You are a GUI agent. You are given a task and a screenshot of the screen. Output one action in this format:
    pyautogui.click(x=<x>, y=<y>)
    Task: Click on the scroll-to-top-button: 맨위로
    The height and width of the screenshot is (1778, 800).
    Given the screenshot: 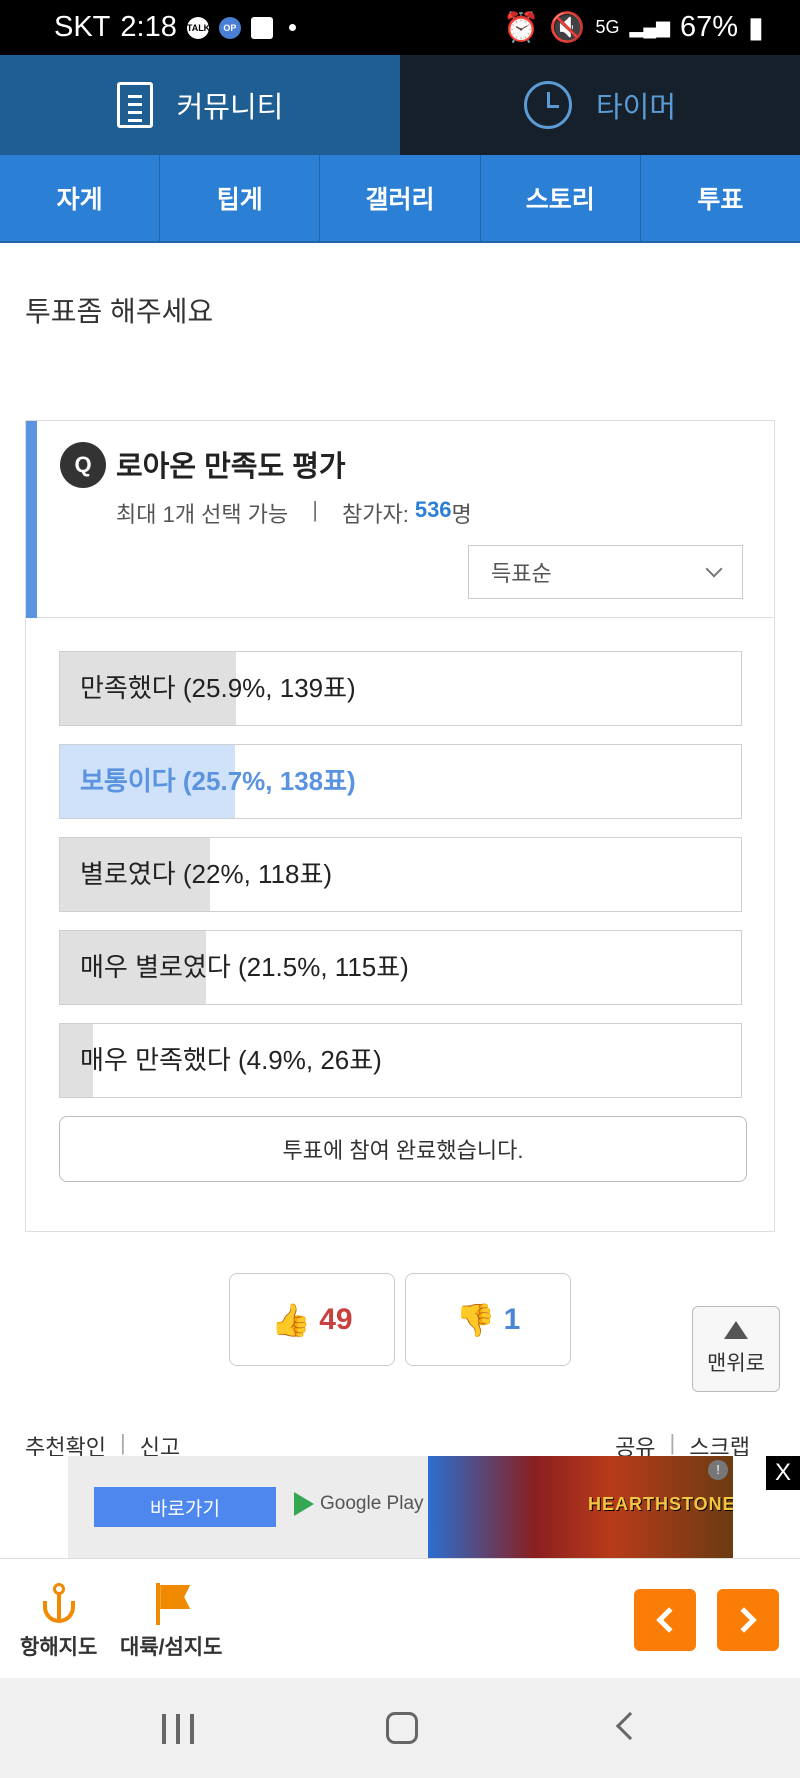 What is the action you would take?
    pyautogui.click(x=736, y=1349)
    